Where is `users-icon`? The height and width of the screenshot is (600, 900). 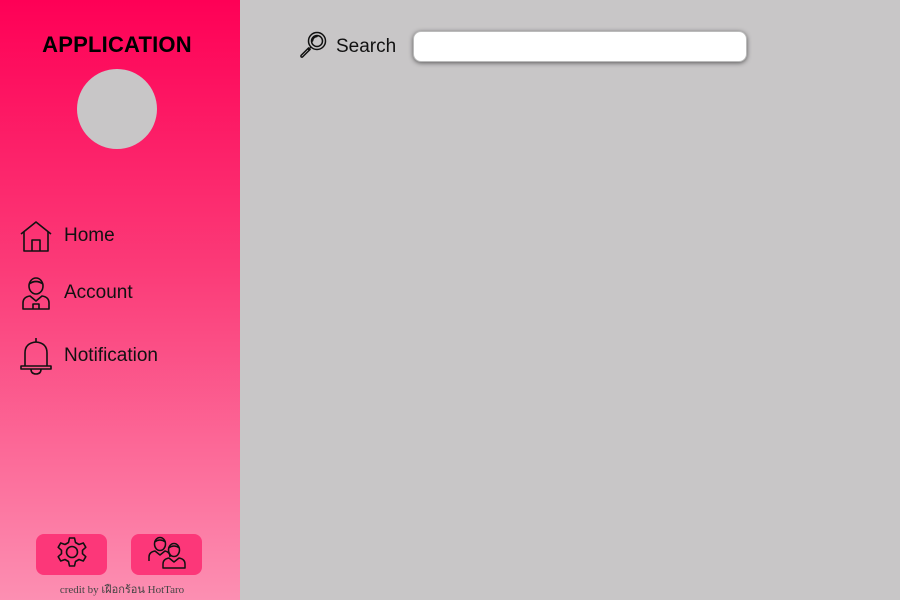
users-icon is located at coordinates (167, 554).